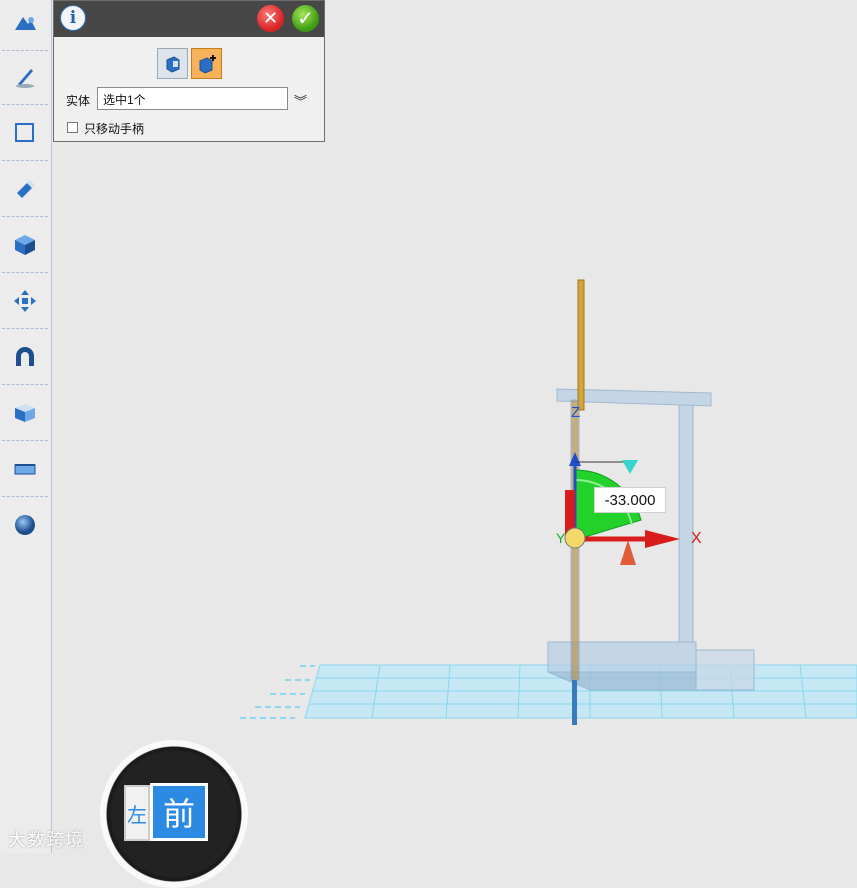 This screenshot has height=888, width=857. Describe the element at coordinates (46, 840) in the screenshot. I see `watermark: 大数跨境` at that location.